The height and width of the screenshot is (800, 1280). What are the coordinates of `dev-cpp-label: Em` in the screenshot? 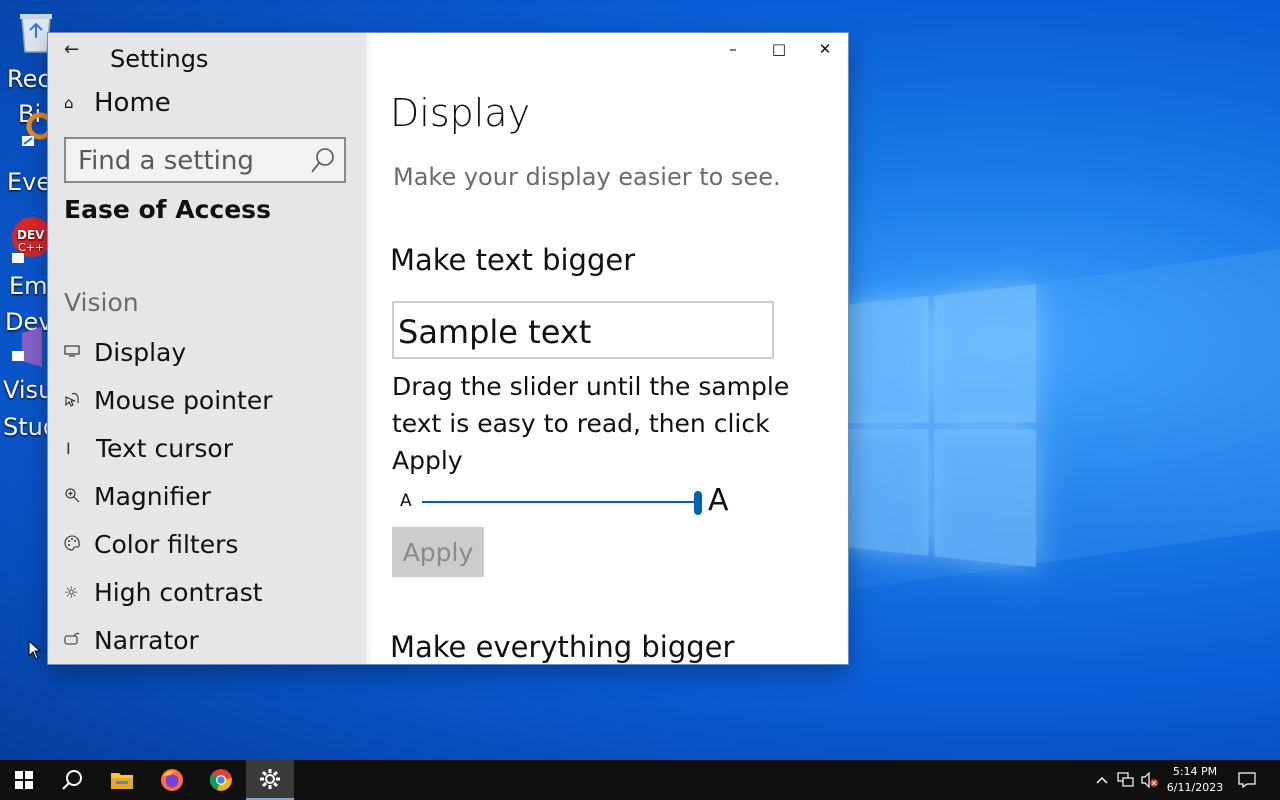 It's located at (28, 286).